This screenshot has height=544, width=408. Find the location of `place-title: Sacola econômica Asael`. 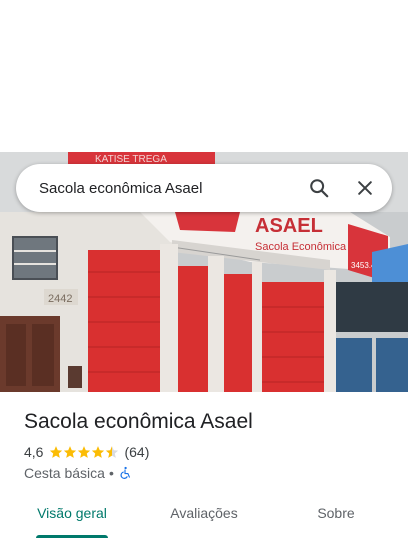

place-title: Sacola econômica Asael is located at coordinates (138, 421).